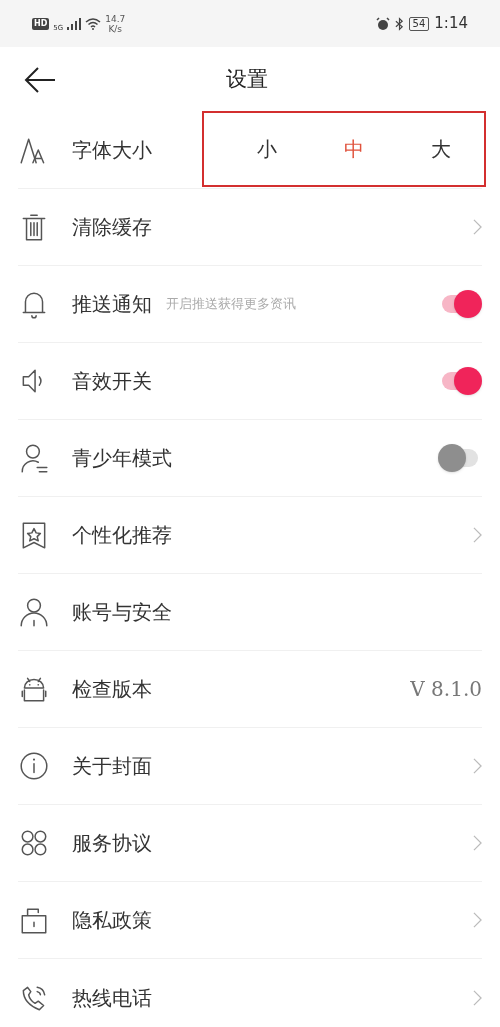 The image size is (500, 1027). Describe the element at coordinates (115, 28) in the screenshot. I see `speed-unit: K/s` at that location.